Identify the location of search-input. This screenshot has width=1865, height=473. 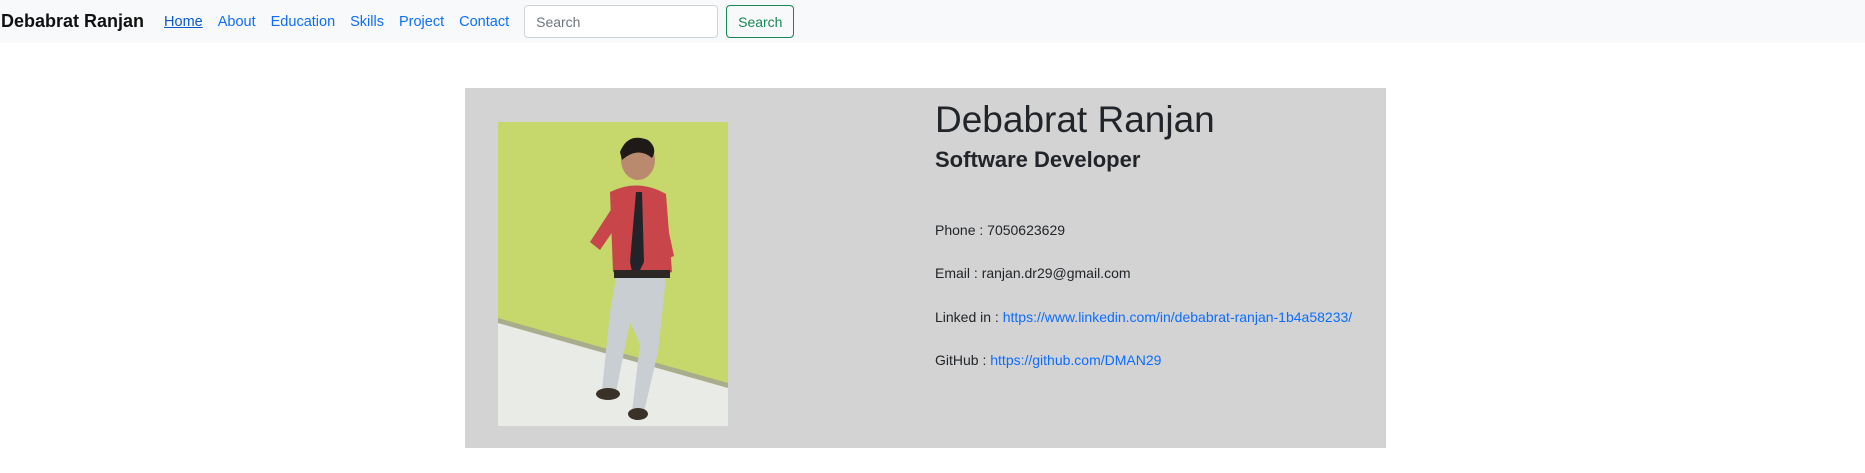
(621, 21).